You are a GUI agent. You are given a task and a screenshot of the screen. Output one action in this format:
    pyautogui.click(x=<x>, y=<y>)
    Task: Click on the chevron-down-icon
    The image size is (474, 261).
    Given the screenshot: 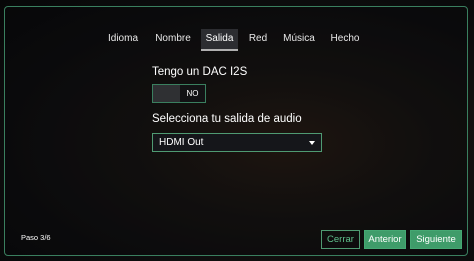 What is the action you would take?
    pyautogui.click(x=312, y=143)
    